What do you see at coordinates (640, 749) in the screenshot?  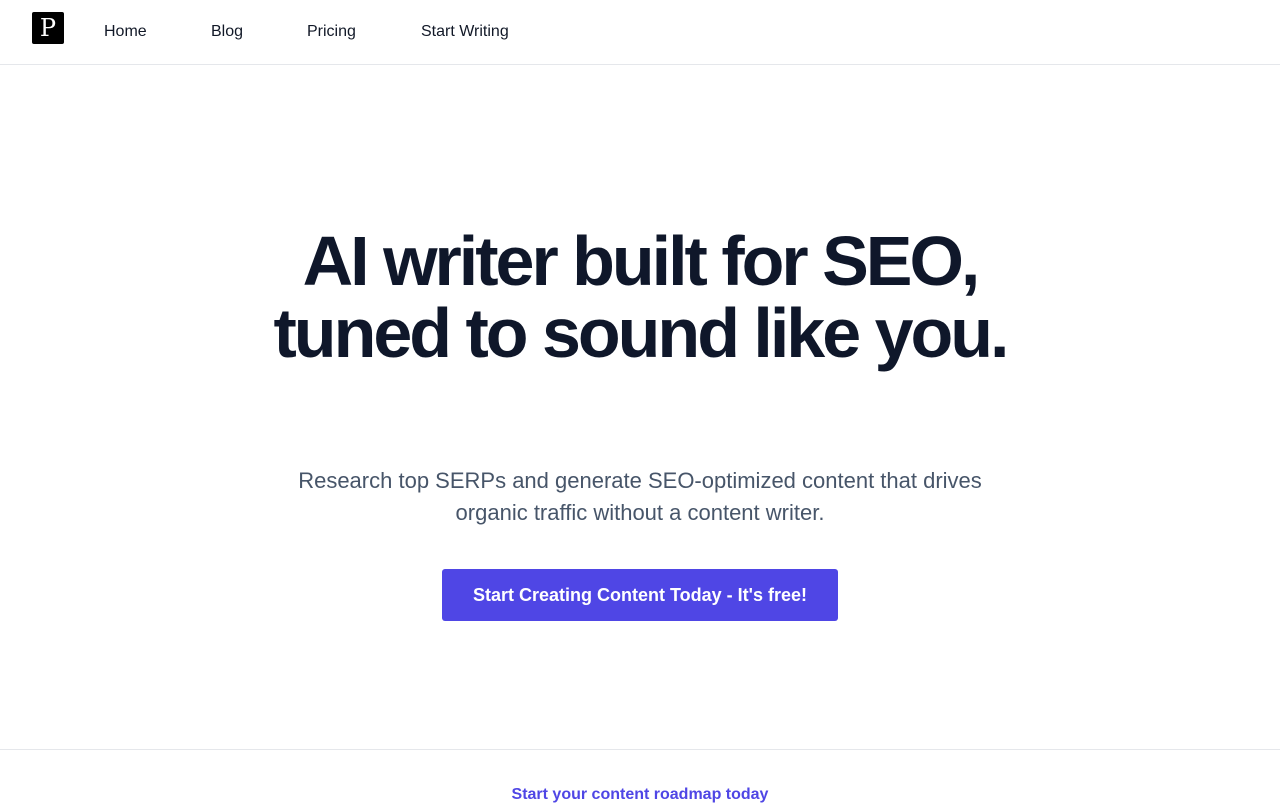 I see `section-divider` at bounding box center [640, 749].